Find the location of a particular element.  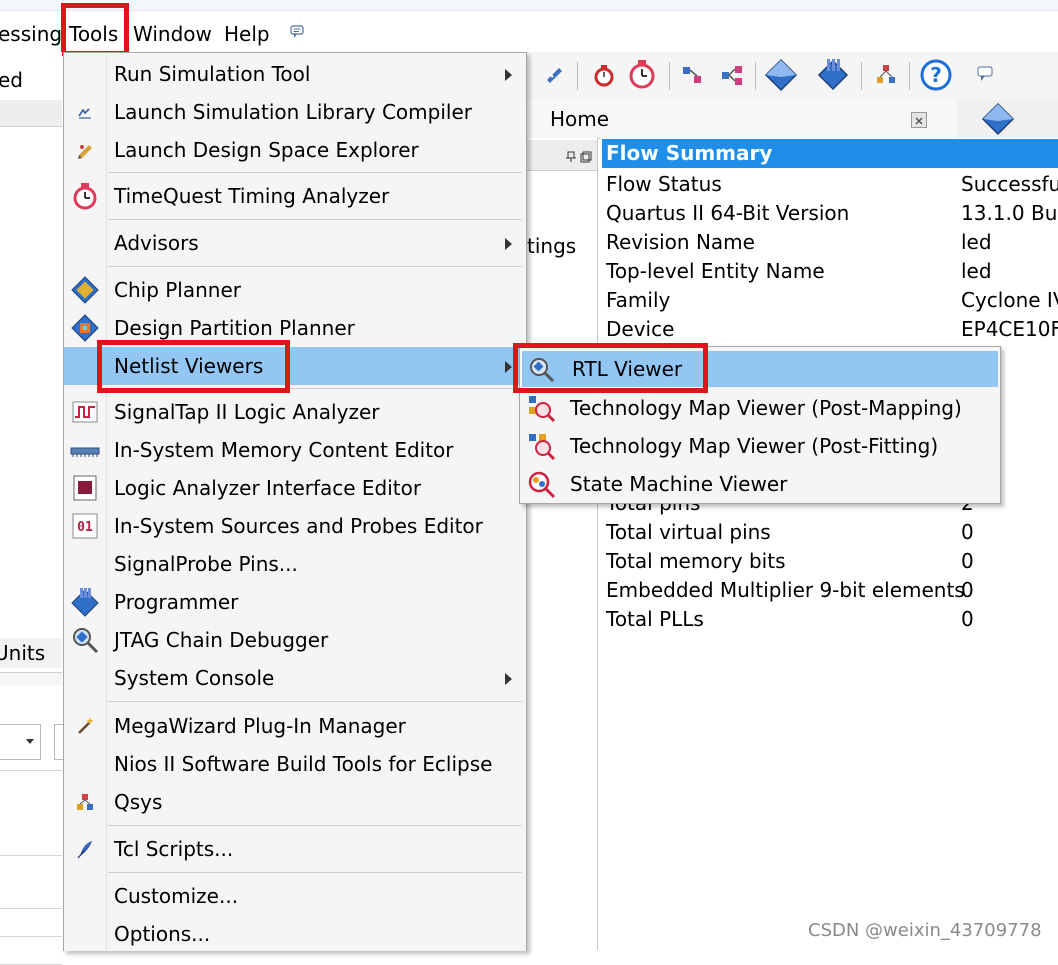

menu-item-rtl-viewer: RTL Viewer is located at coordinates (760, 369).